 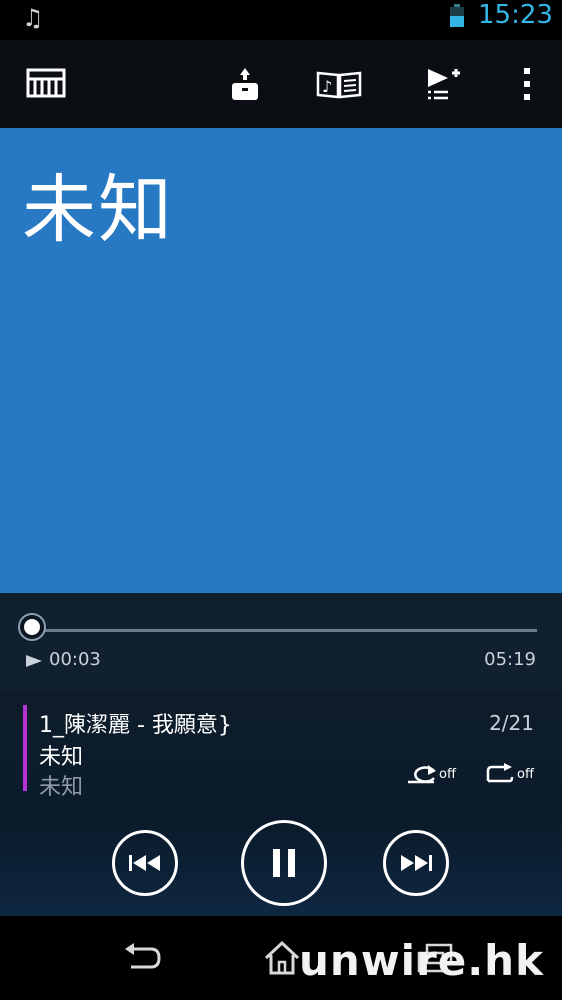 I want to click on pause-button, so click(x=284, y=863).